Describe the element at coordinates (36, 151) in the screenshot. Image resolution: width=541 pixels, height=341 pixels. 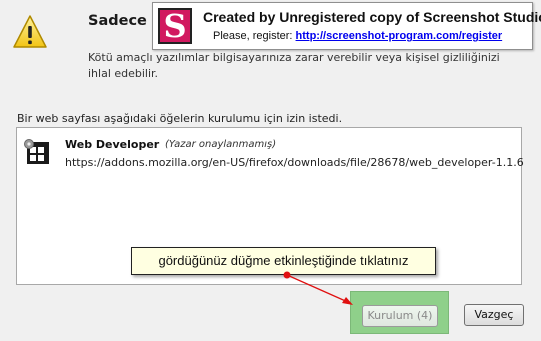
I see `addon-puzzle-icon` at that location.